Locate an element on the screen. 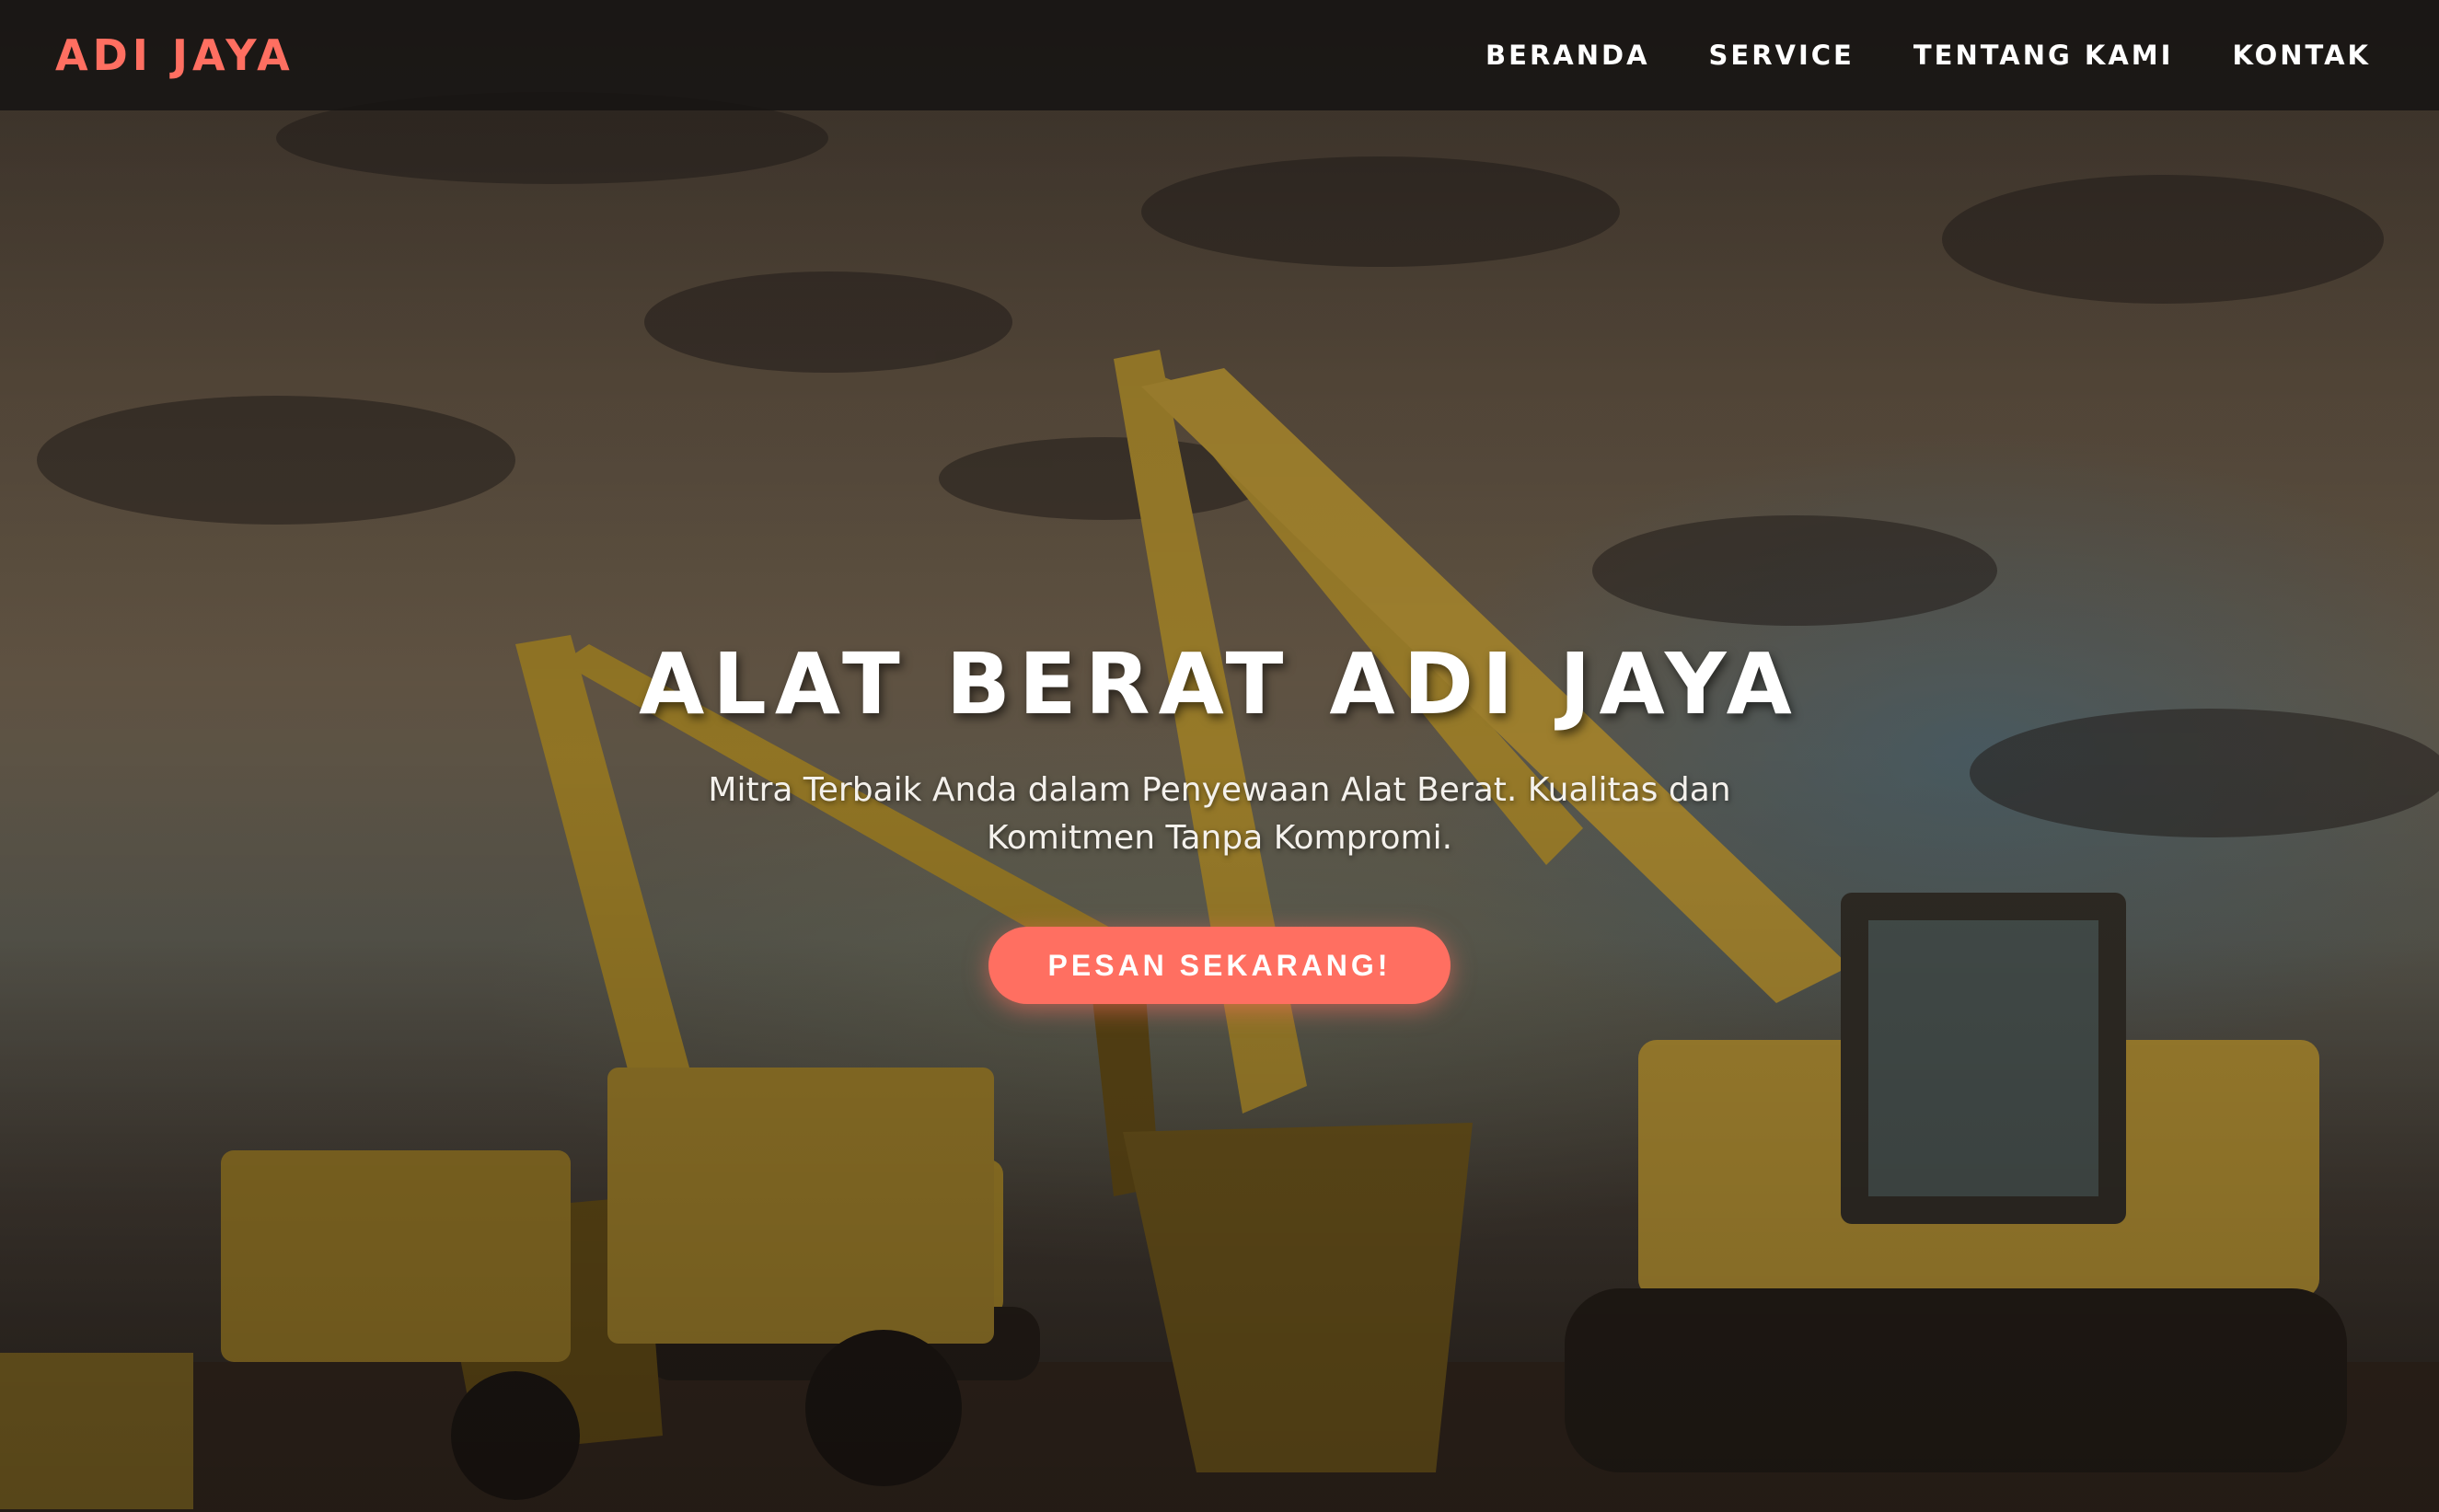  brand-logo: ADI JAYA is located at coordinates (175, 55).